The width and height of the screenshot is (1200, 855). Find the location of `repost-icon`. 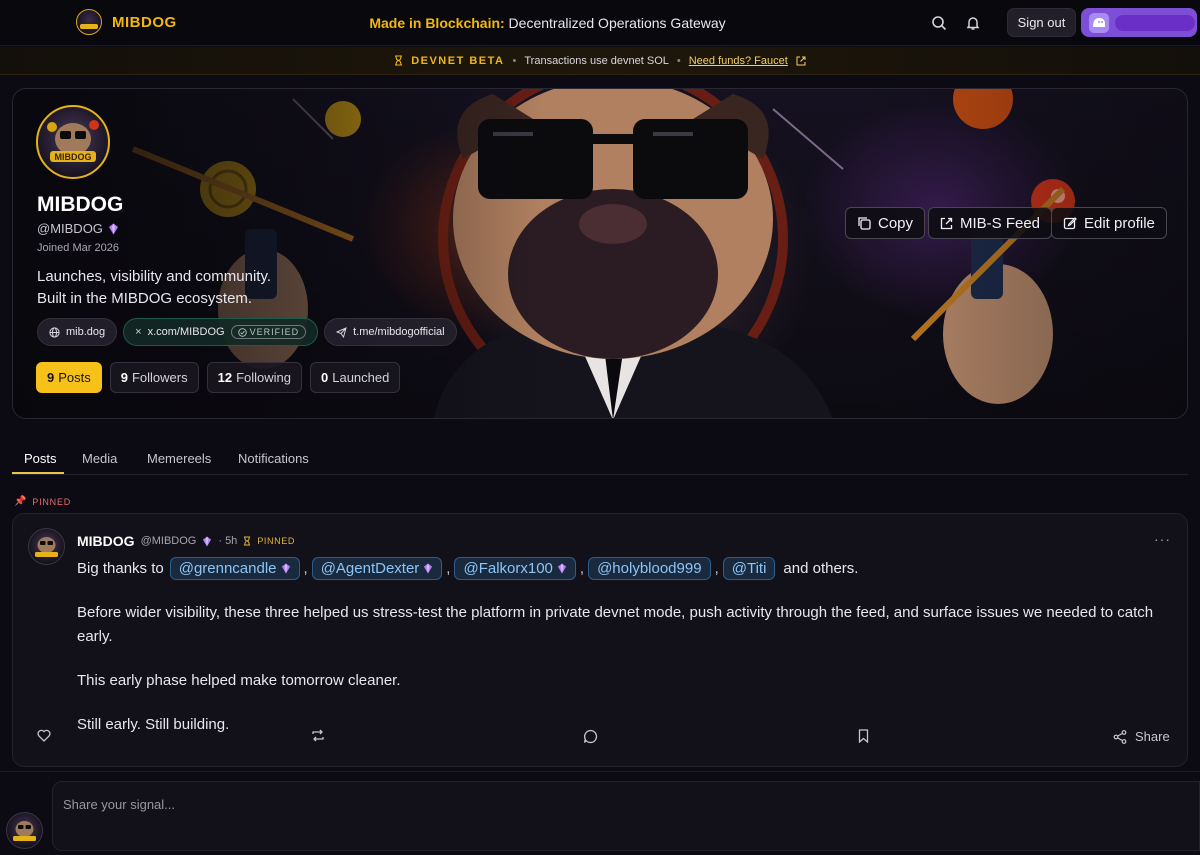

repost-icon is located at coordinates (318, 735).